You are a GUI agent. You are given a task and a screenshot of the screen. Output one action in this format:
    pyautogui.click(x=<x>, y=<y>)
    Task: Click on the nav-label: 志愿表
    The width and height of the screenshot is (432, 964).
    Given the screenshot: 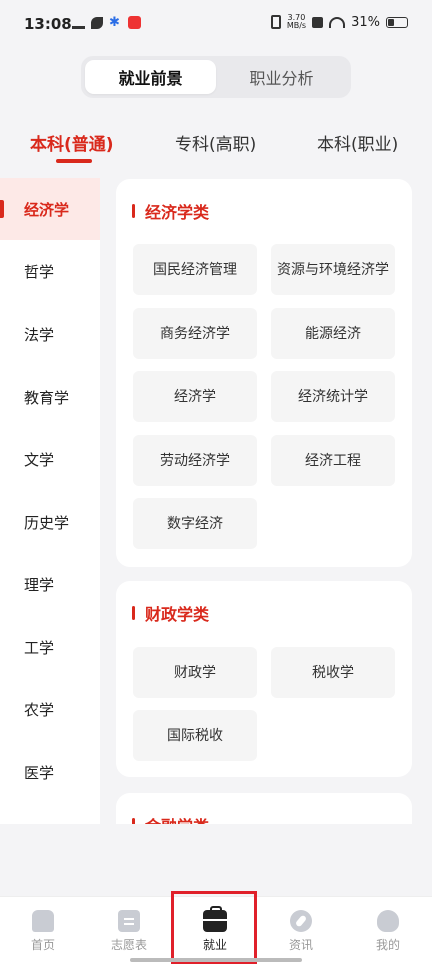 What is the action you would take?
    pyautogui.click(x=128, y=944)
    